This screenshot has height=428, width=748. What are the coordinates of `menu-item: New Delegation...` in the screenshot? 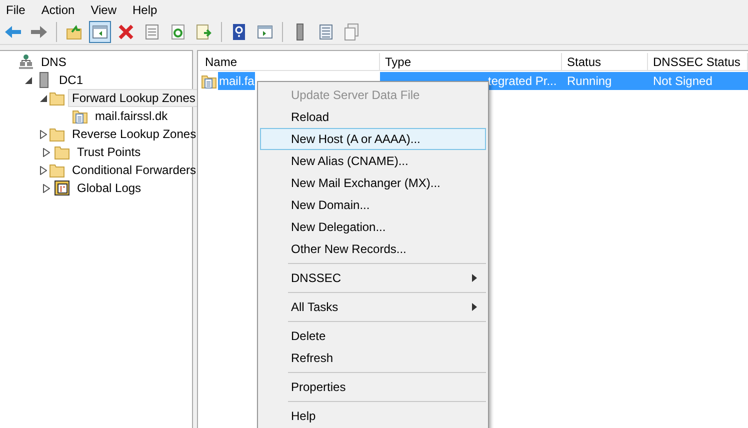 It's located at (373, 227).